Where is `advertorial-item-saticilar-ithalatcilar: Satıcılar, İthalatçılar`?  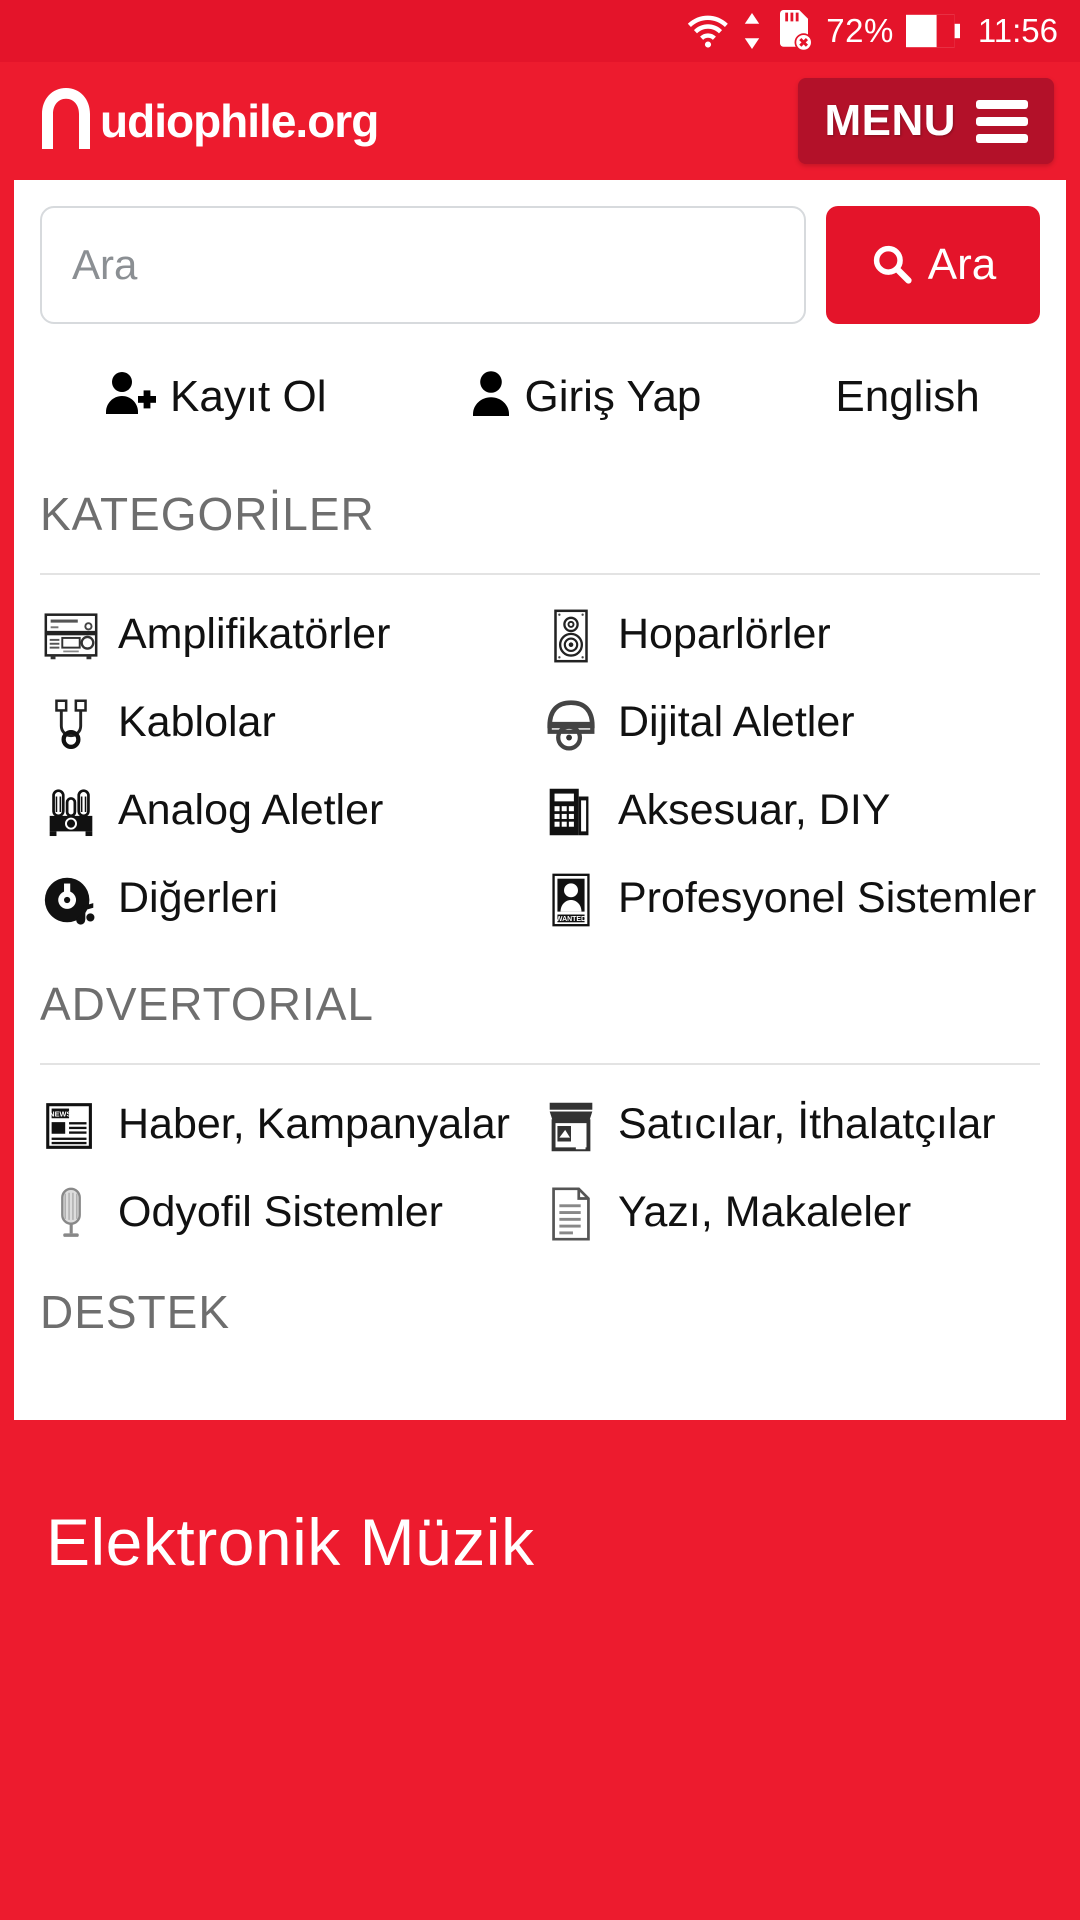
advertorial-item-saticilar-ithalatcilar: Satıcılar, İthalatçılar is located at coordinates (790, 1126).